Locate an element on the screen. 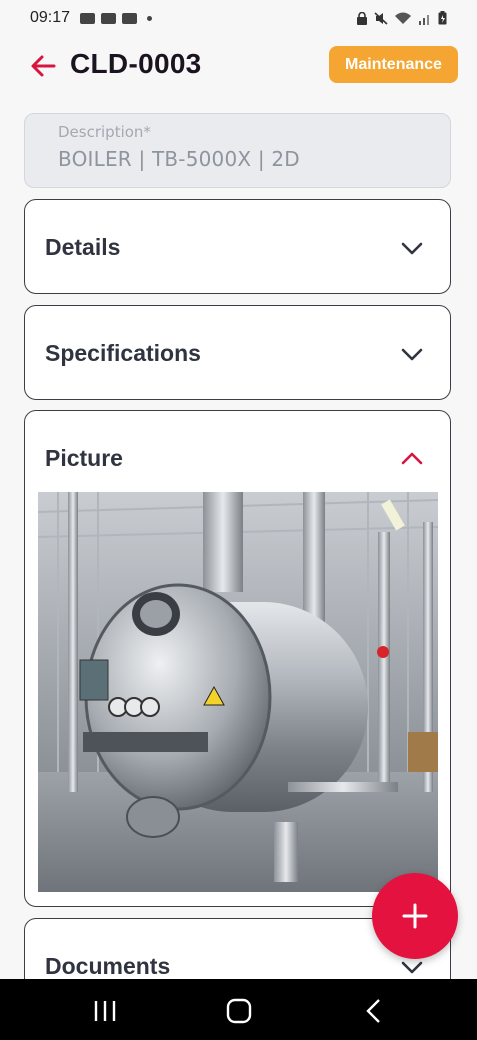  home-icon is located at coordinates (239, 1011).